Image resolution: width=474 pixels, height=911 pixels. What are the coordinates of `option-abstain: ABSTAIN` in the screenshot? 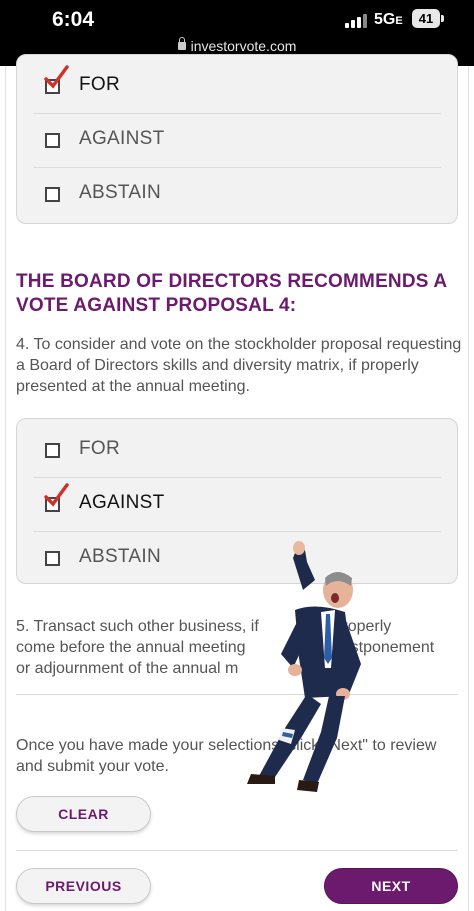 It's located at (237, 194).